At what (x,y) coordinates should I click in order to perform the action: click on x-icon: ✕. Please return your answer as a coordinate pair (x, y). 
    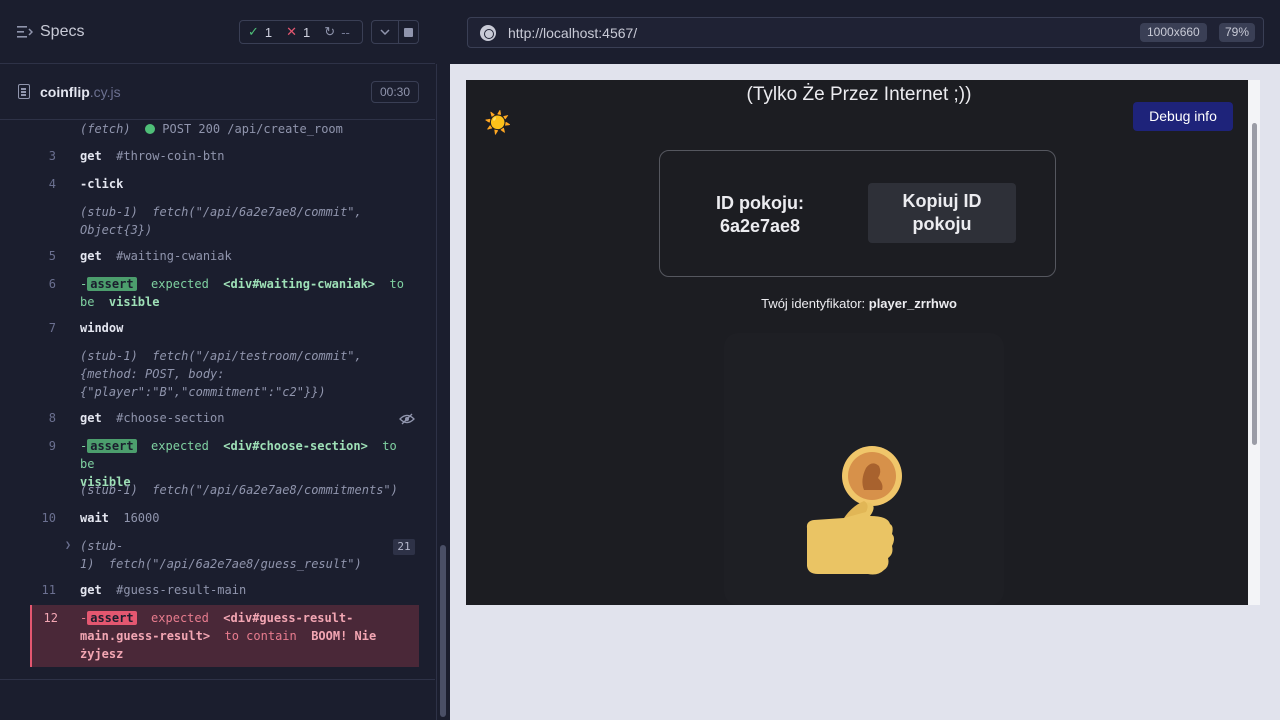
    Looking at the image, I should click on (292, 31).